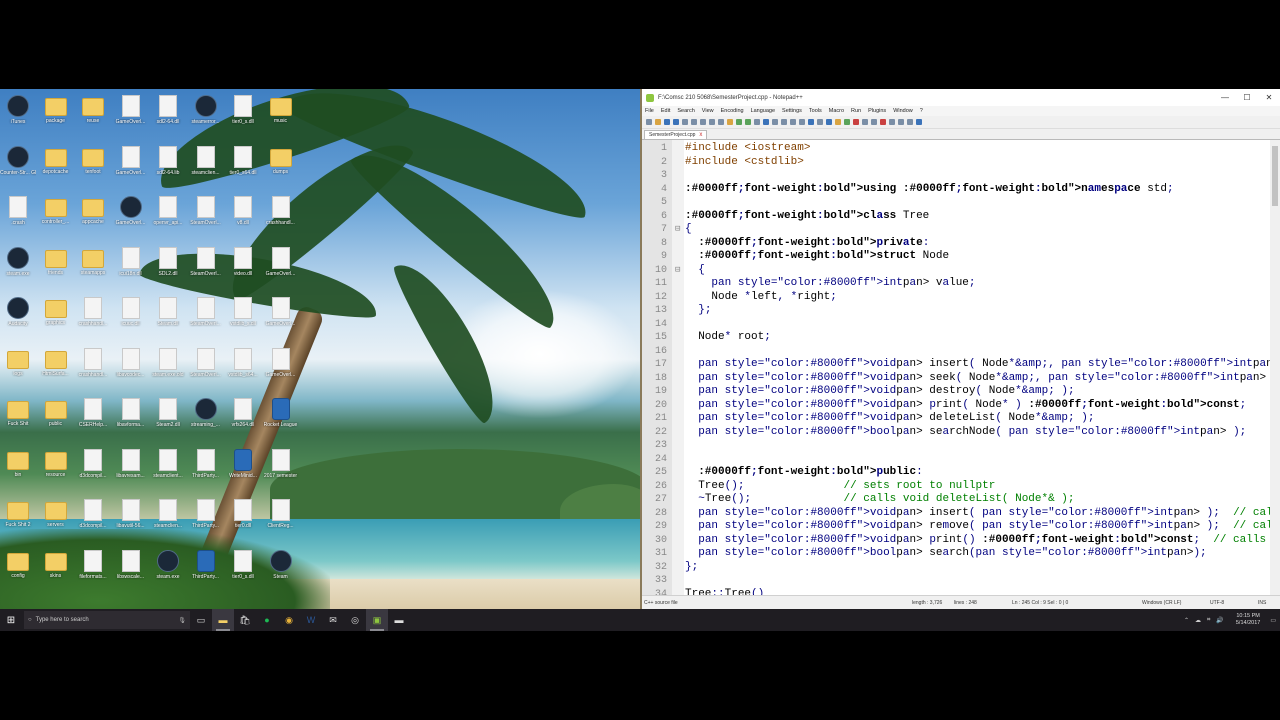 Image resolution: width=1280 pixels, height=720 pixels. What do you see at coordinates (919, 122) in the screenshot?
I see `save-macro-icon` at bounding box center [919, 122].